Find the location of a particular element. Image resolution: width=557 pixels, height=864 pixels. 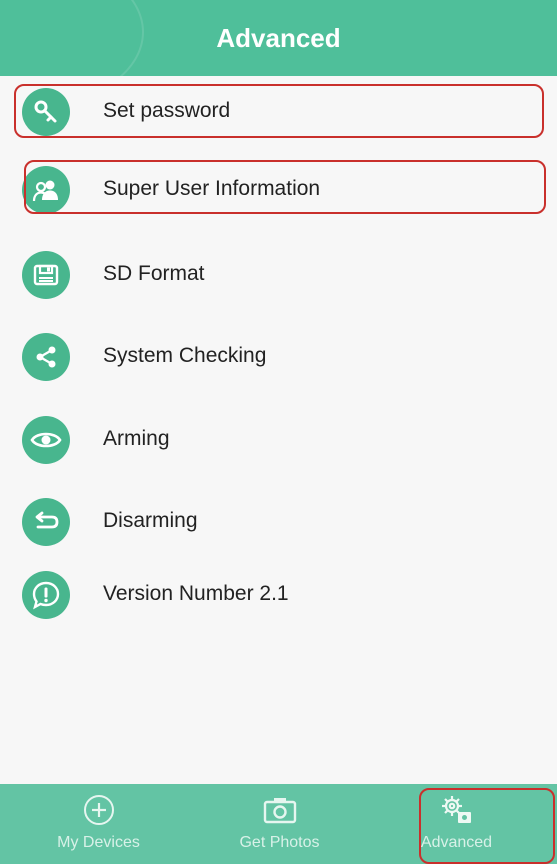

tab-label: Advanced is located at coordinates (456, 842).